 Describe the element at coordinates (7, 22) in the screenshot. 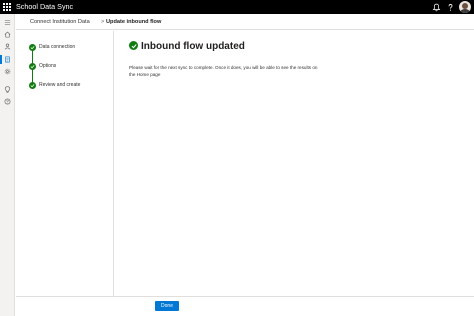

I see `hamburger-icon` at that location.